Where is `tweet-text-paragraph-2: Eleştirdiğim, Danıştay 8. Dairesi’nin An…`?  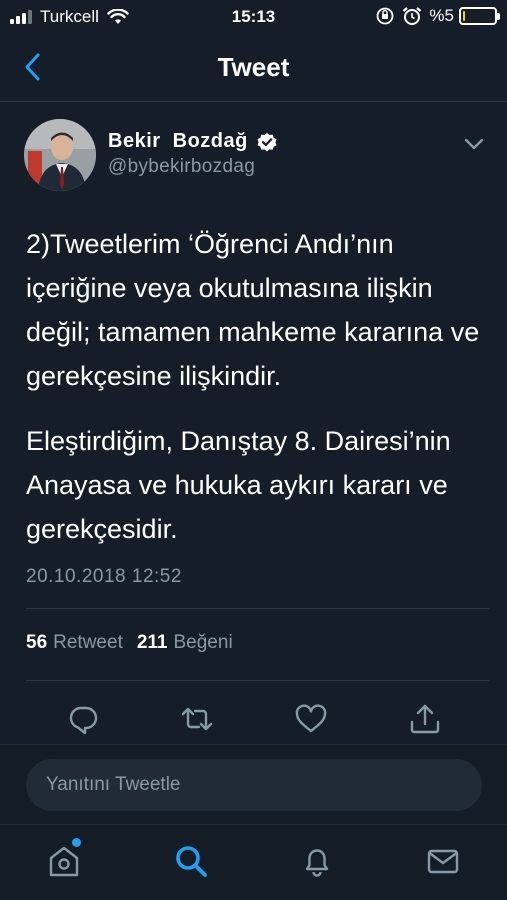
tweet-text-paragraph-2: Eleştirdiğim, Danıştay 8. Dairesi’nin An… is located at coordinates (238, 485).